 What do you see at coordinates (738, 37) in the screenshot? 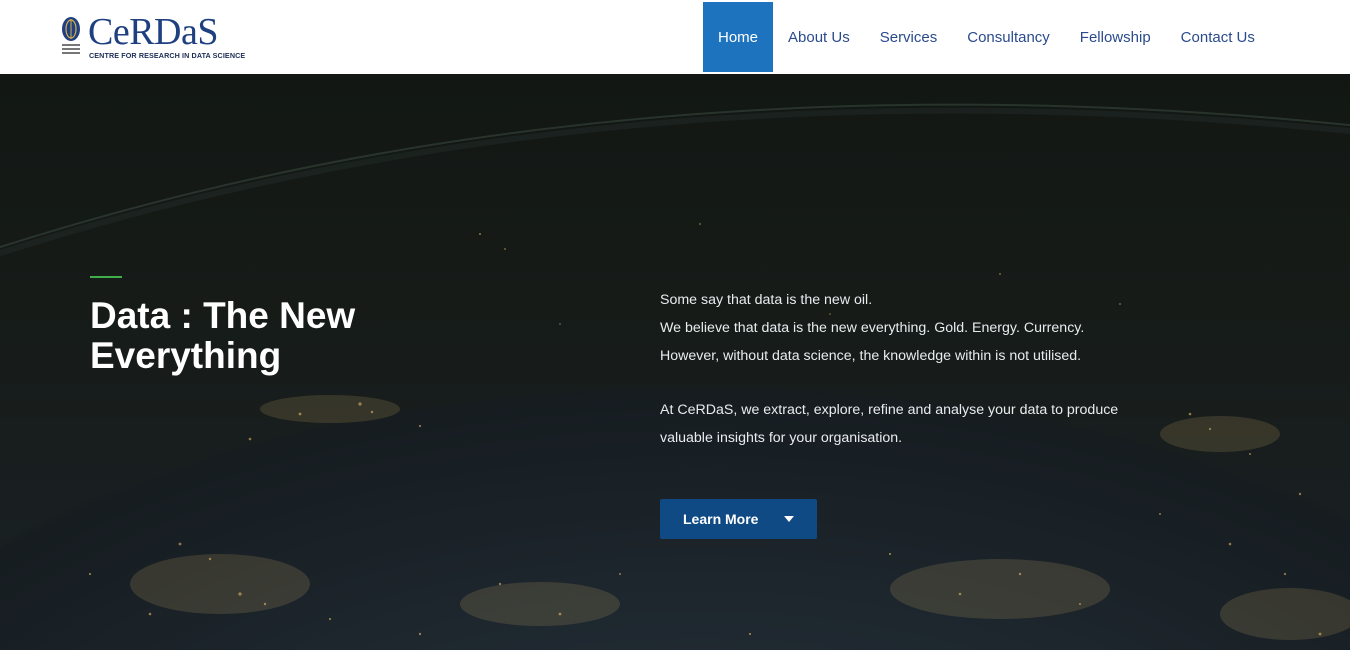
I see `nav-home: Home` at bounding box center [738, 37].